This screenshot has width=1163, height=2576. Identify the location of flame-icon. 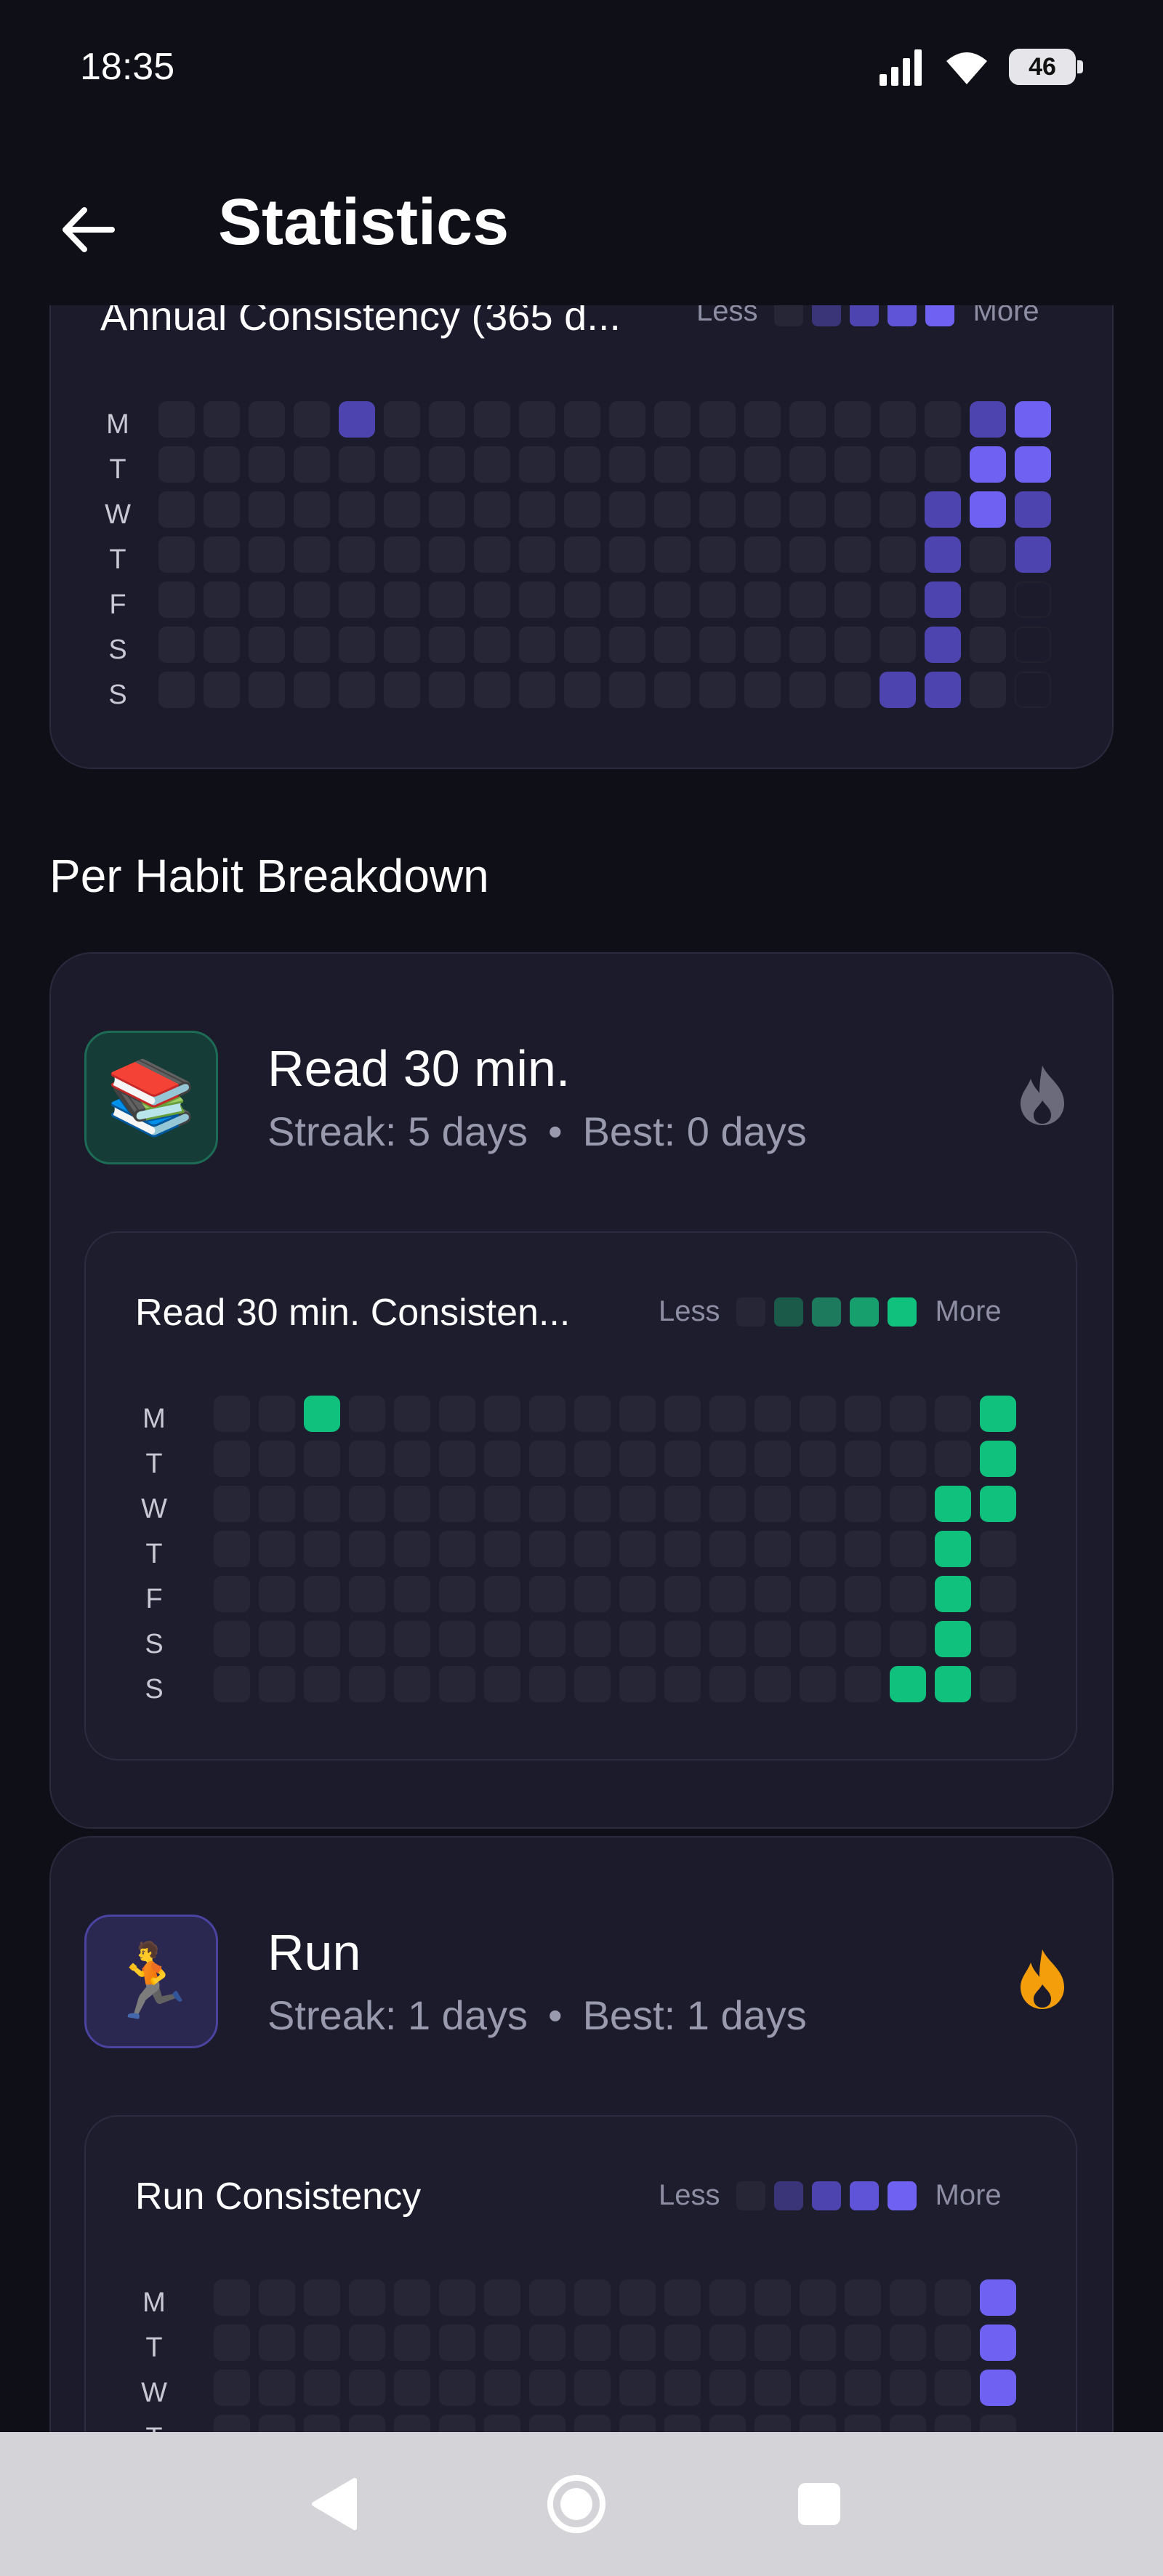
(1042, 1979).